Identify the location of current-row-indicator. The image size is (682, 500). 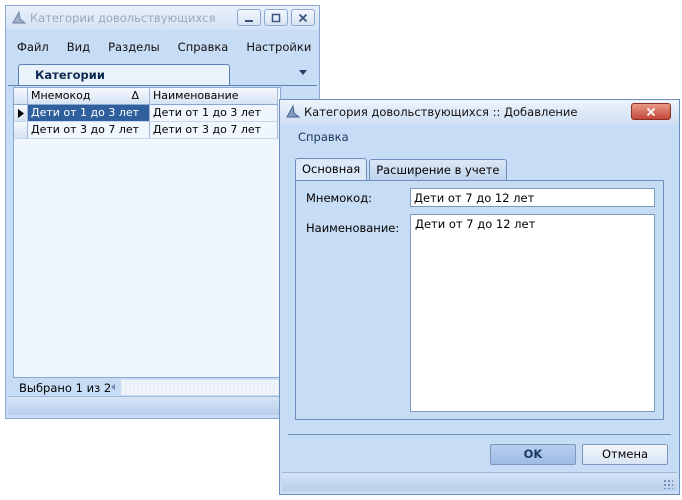
(21, 113).